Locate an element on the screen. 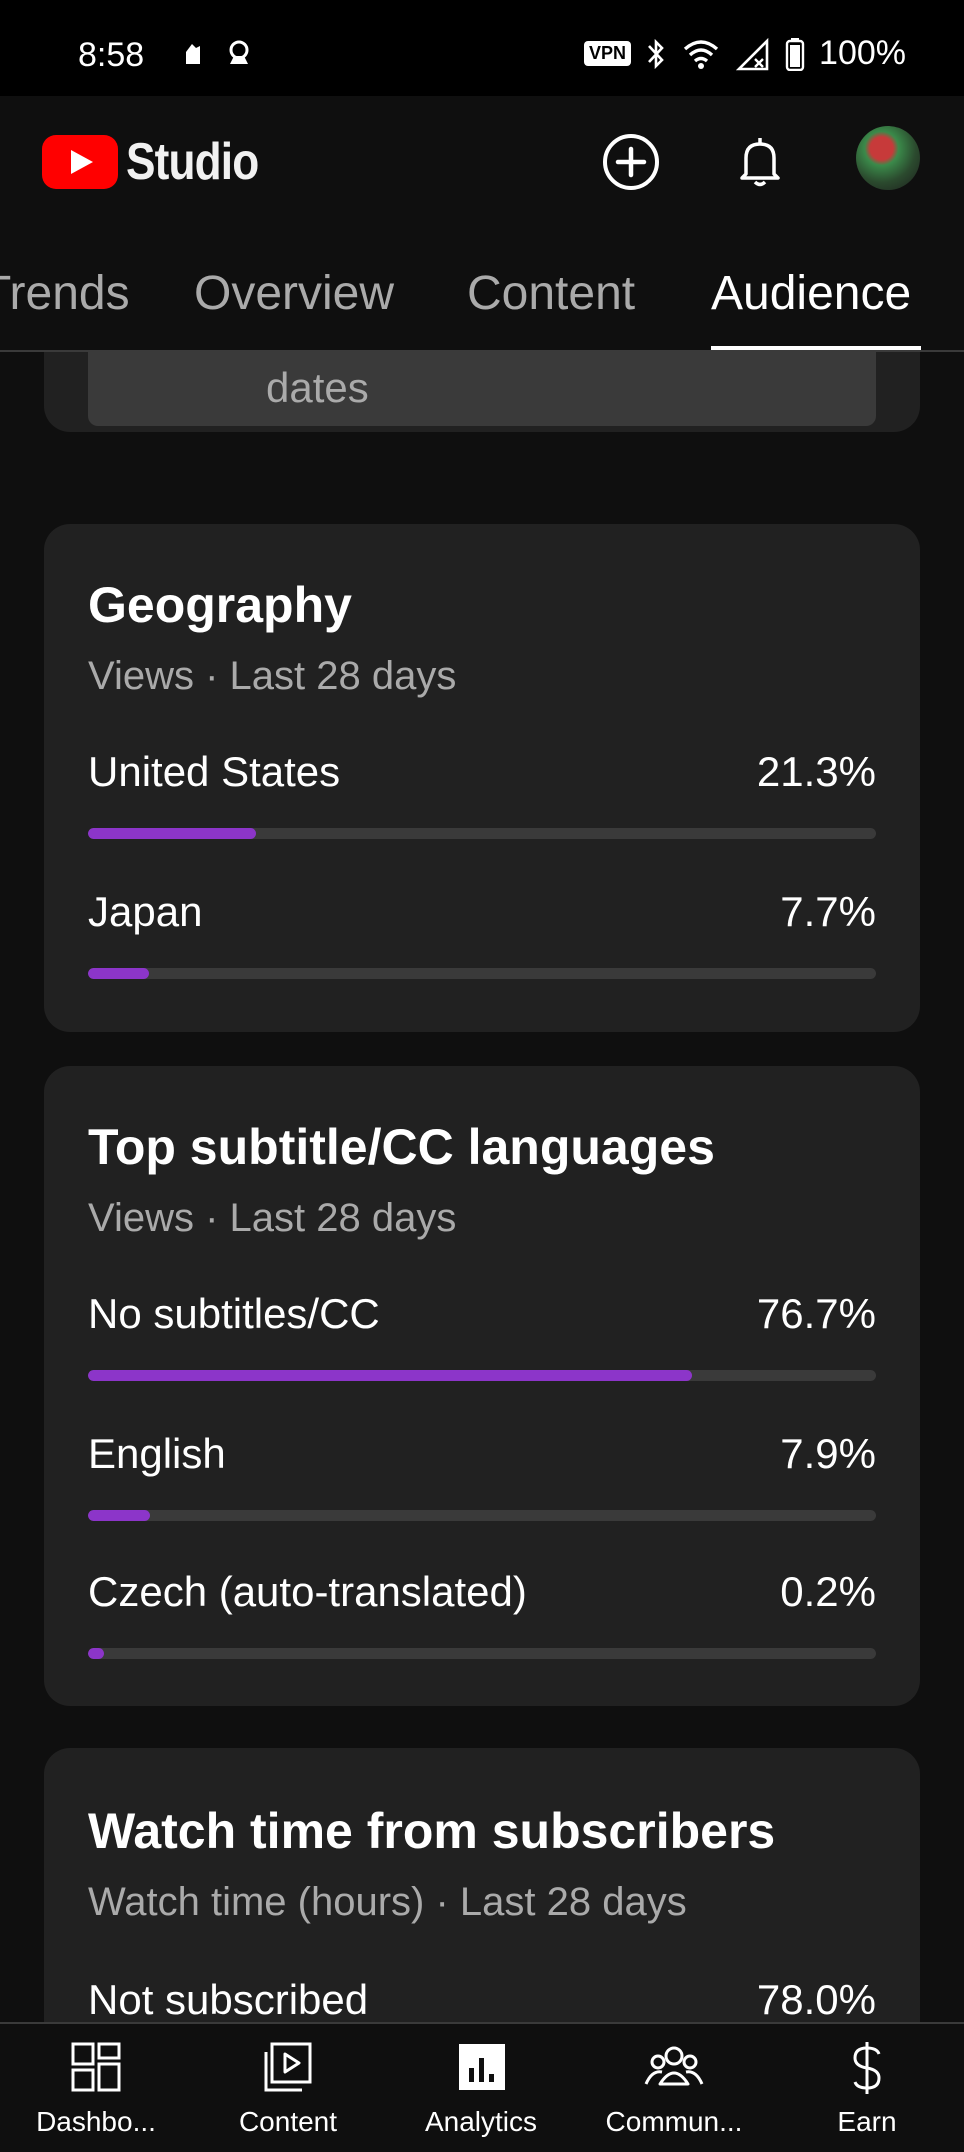  tab-trends: Trends is located at coordinates (65, 293).